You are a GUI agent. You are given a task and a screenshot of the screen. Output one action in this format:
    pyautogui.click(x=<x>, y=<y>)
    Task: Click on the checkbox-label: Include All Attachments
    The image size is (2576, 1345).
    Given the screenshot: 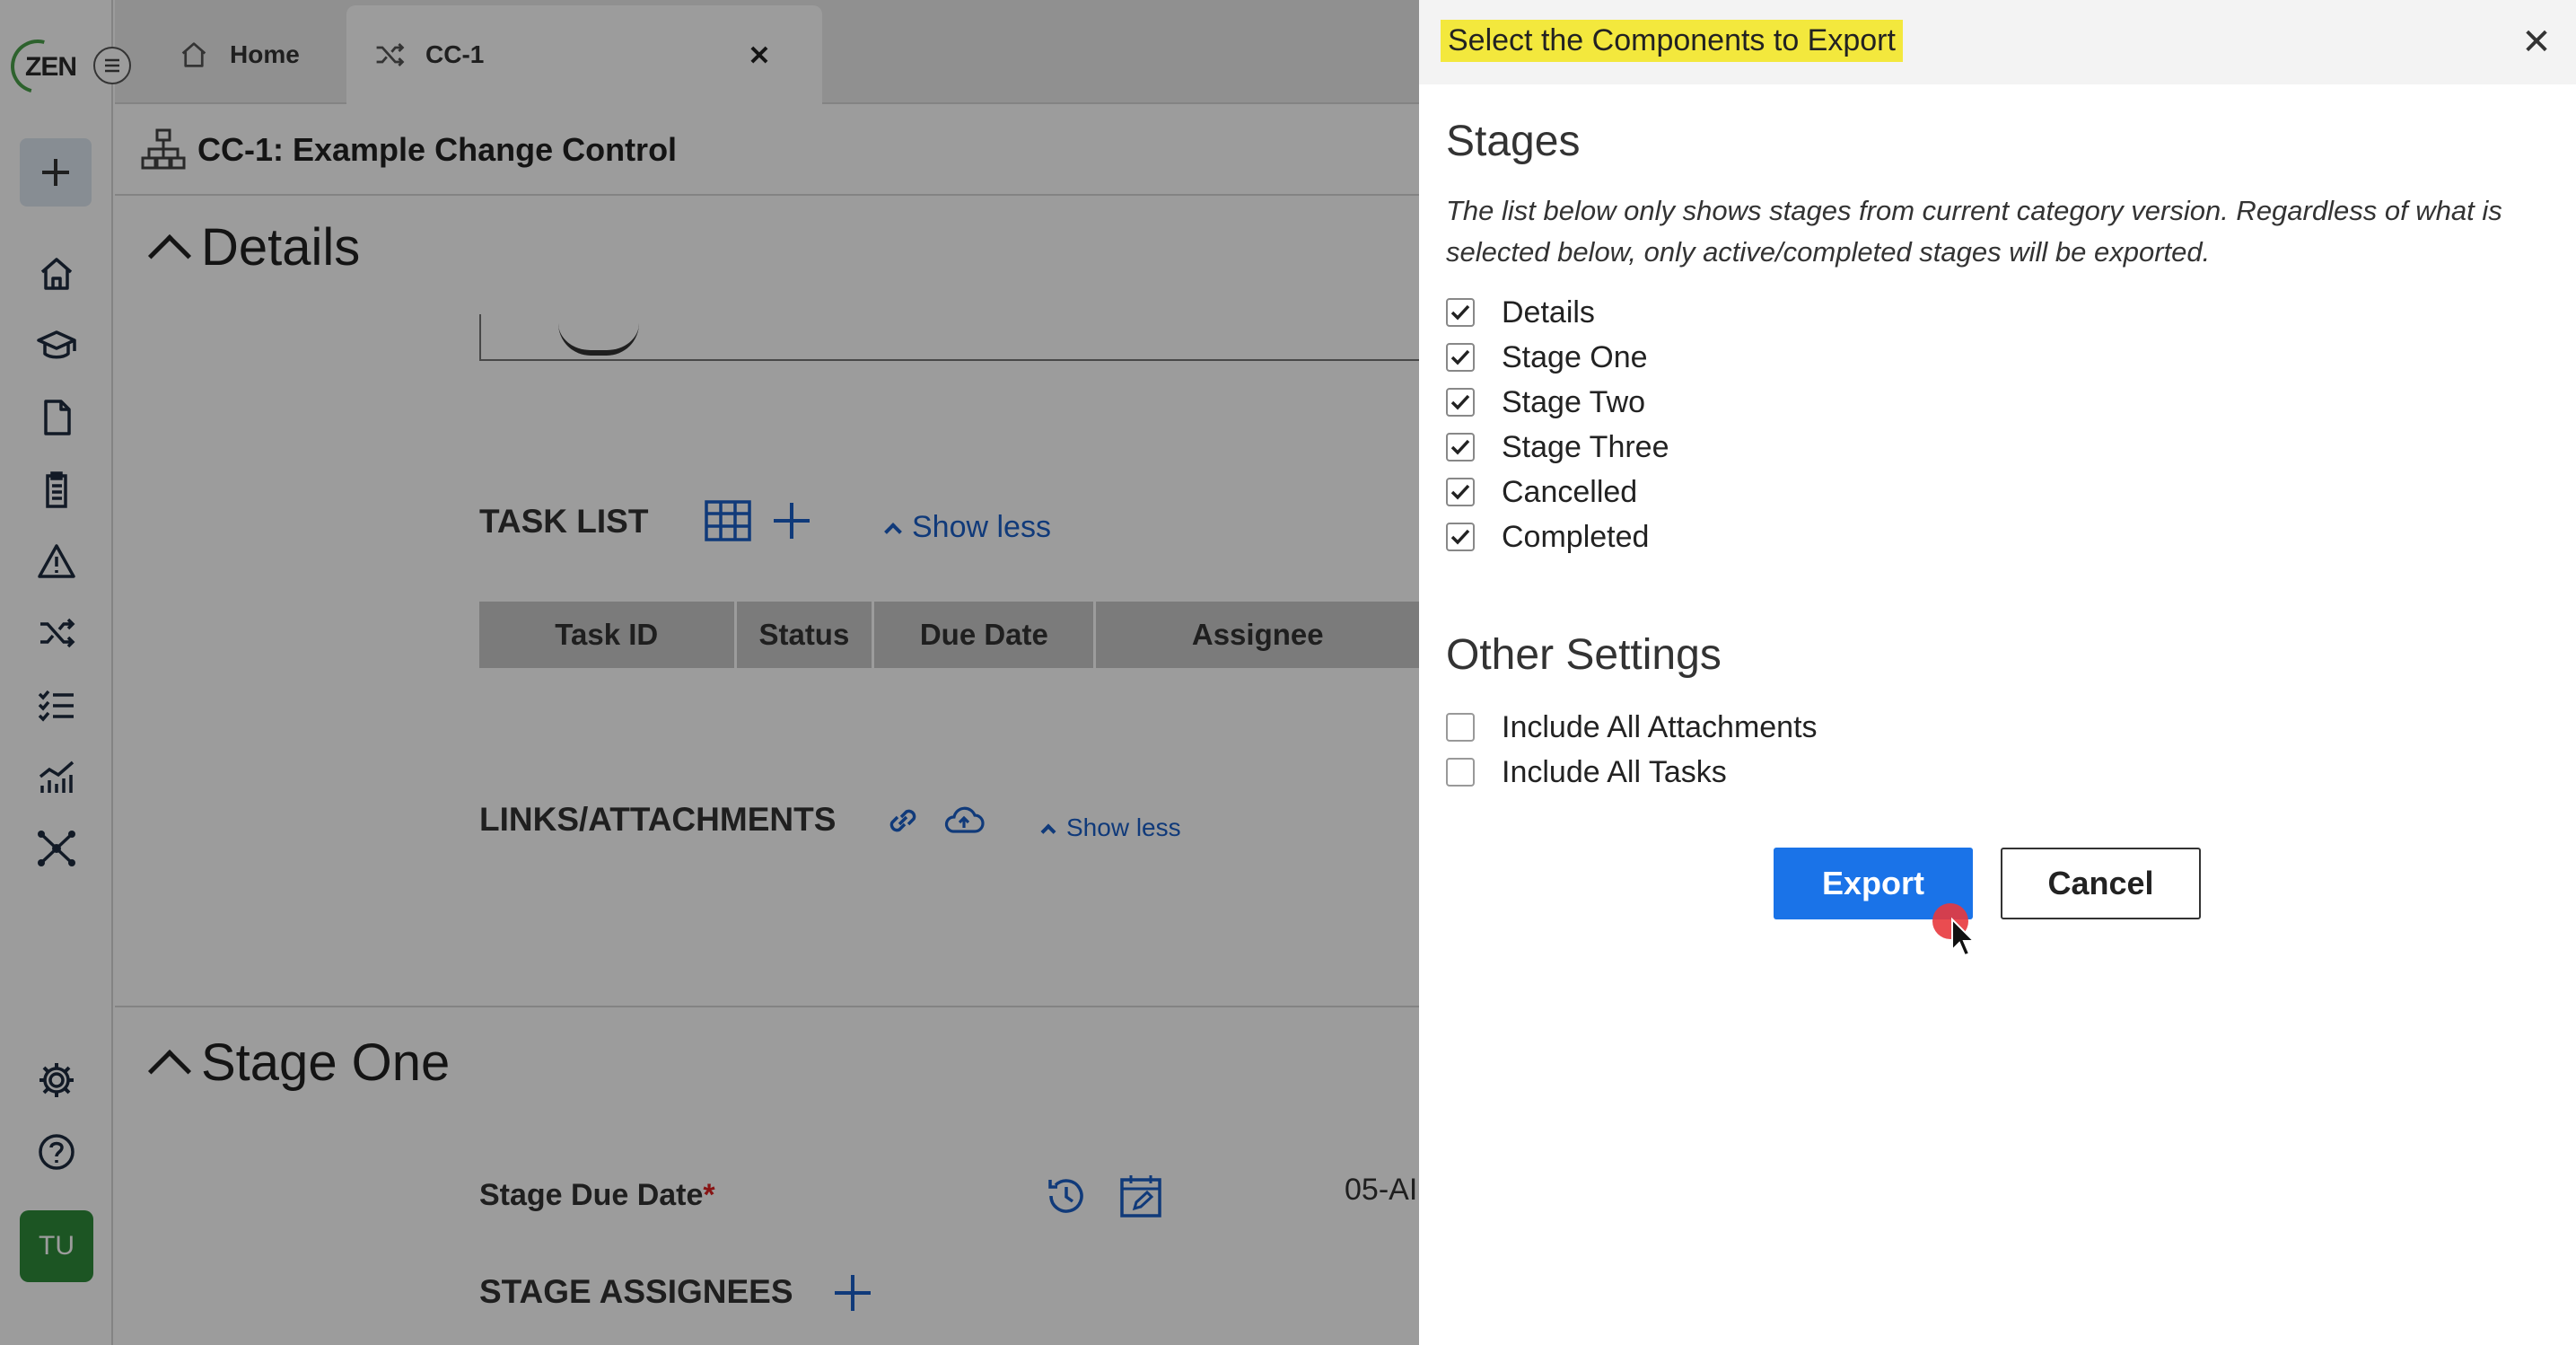 What is the action you would take?
    pyautogui.click(x=1660, y=726)
    